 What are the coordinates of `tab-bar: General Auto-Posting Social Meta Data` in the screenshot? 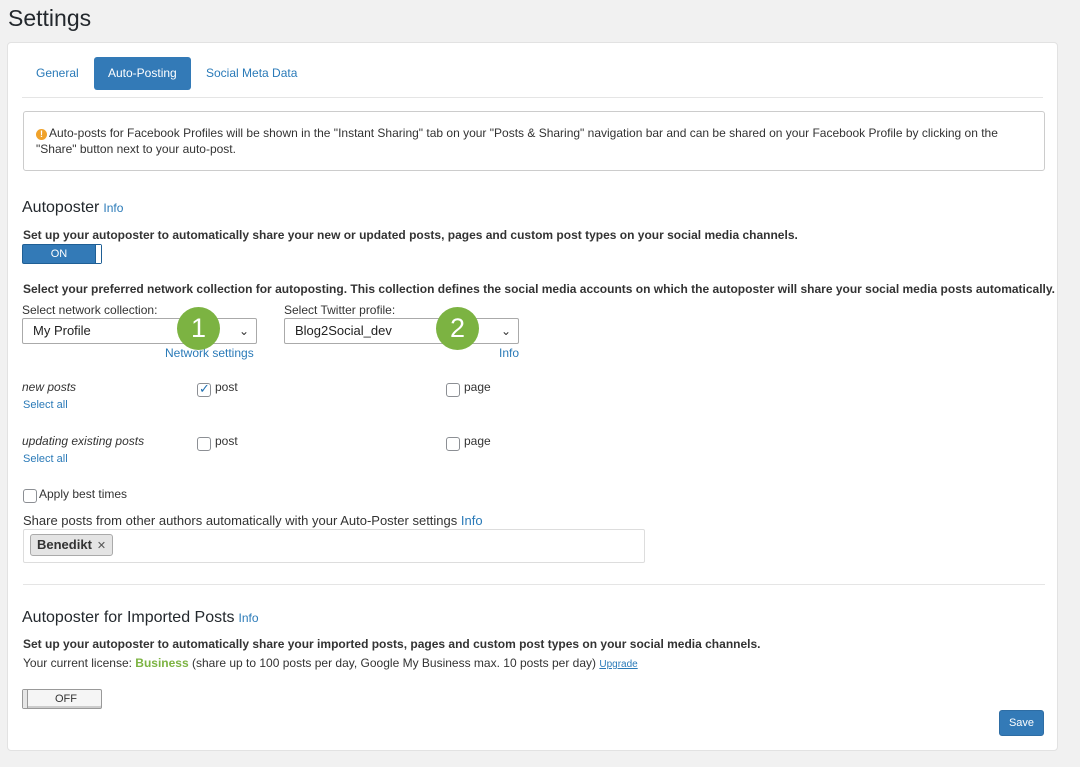 It's located at (532, 70).